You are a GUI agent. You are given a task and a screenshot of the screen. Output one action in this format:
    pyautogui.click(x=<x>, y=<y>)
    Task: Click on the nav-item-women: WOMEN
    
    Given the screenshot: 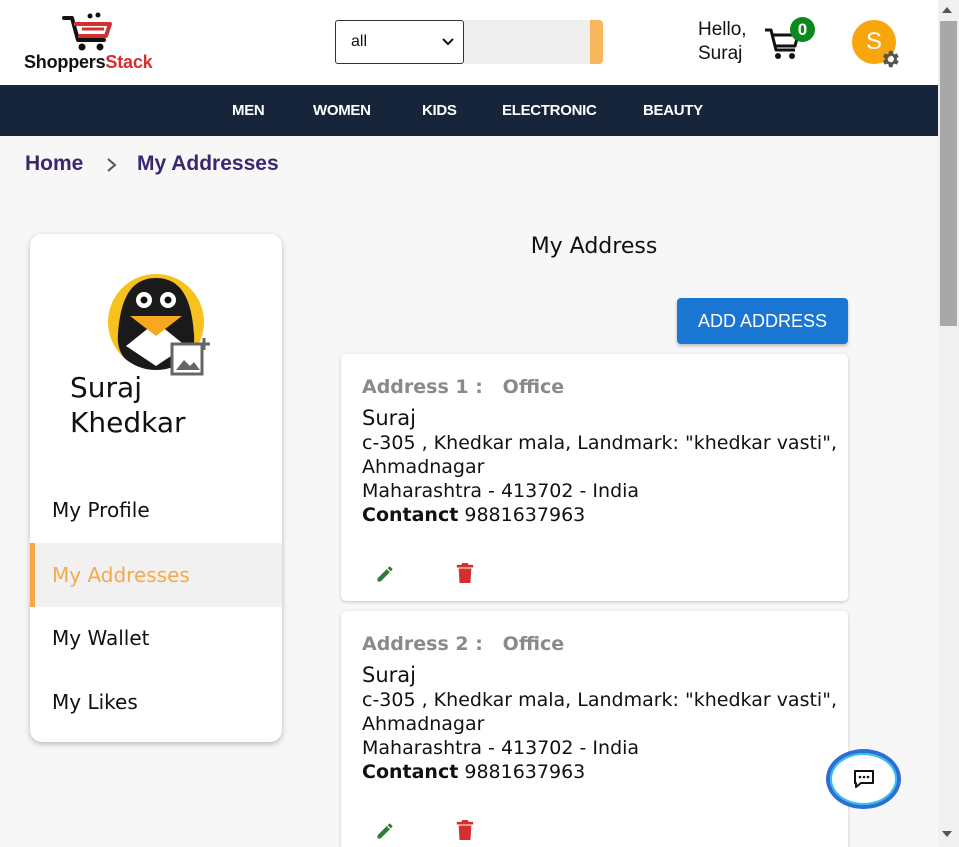 What is the action you would take?
    pyautogui.click(x=342, y=110)
    